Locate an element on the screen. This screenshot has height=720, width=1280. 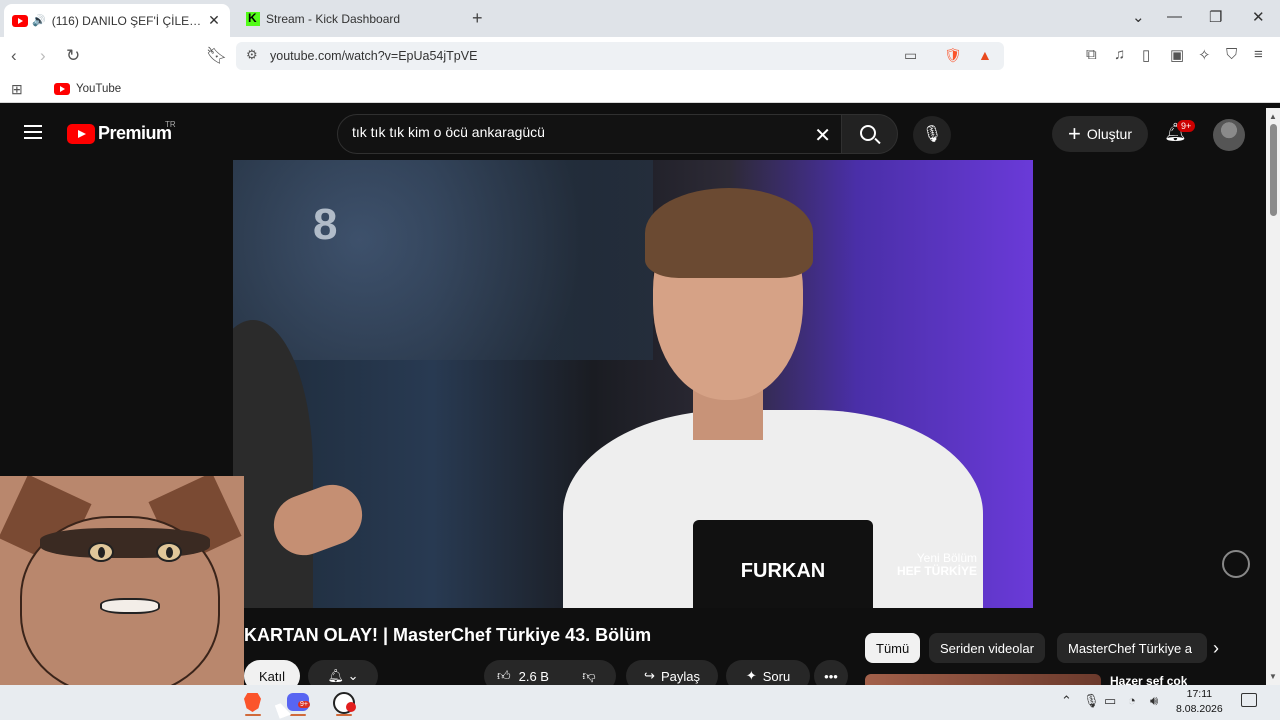
vpn-icon: ⛉ is located at coordinates (1231, 54).